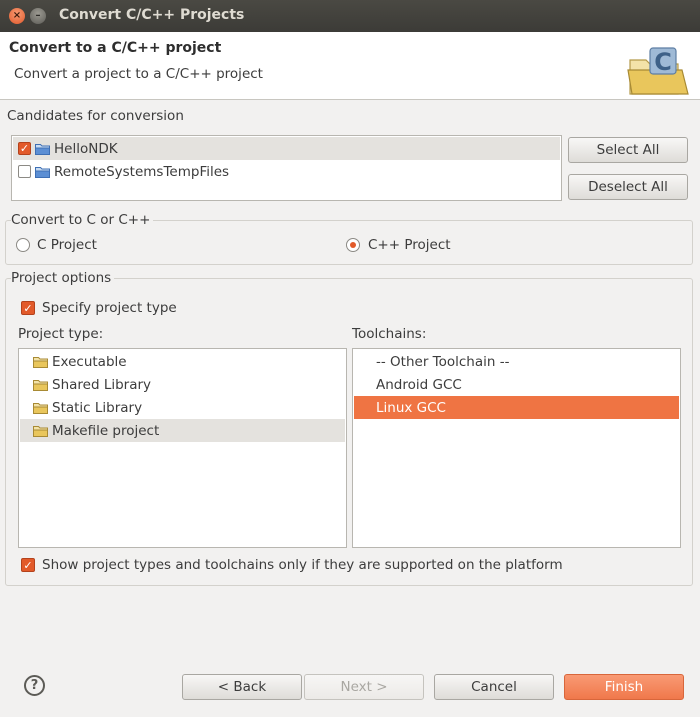  What do you see at coordinates (286, 171) in the screenshot?
I see `candidate-item: RemoteSystemsTempFiles` at bounding box center [286, 171].